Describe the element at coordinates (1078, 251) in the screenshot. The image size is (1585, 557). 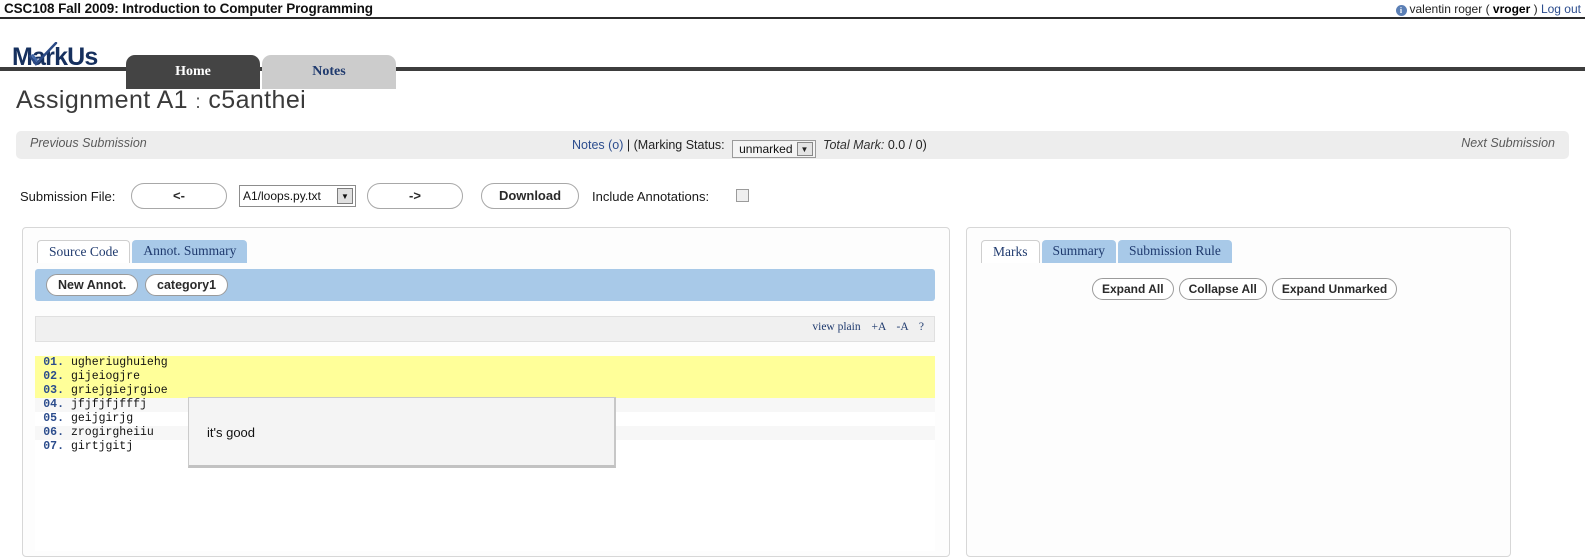
I see `tab-summary: Summary` at that location.